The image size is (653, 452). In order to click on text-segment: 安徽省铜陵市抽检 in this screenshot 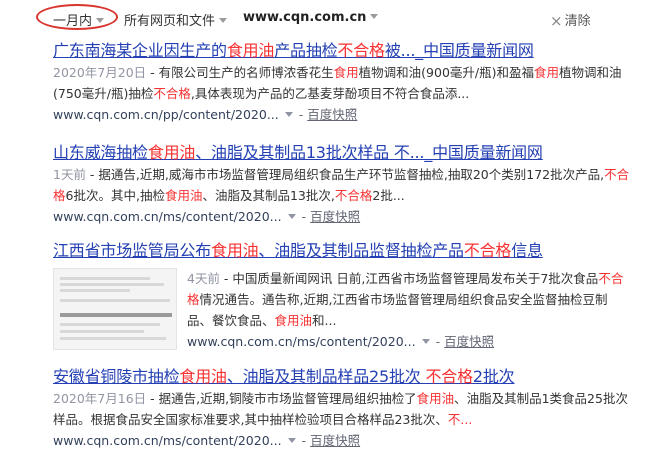, I will do `click(116, 376)`.